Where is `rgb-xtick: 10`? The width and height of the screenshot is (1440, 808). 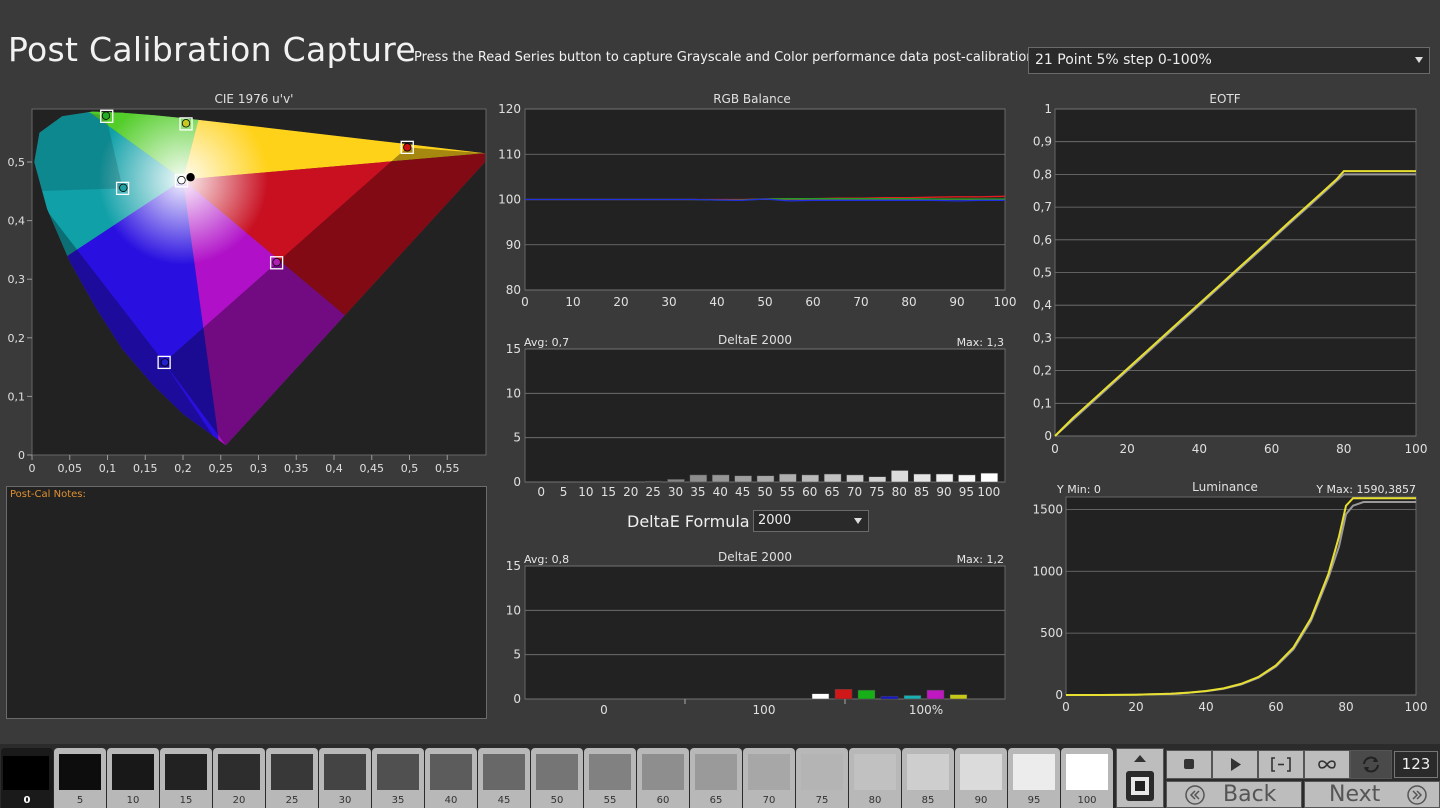 rgb-xtick: 10 is located at coordinates (572, 302).